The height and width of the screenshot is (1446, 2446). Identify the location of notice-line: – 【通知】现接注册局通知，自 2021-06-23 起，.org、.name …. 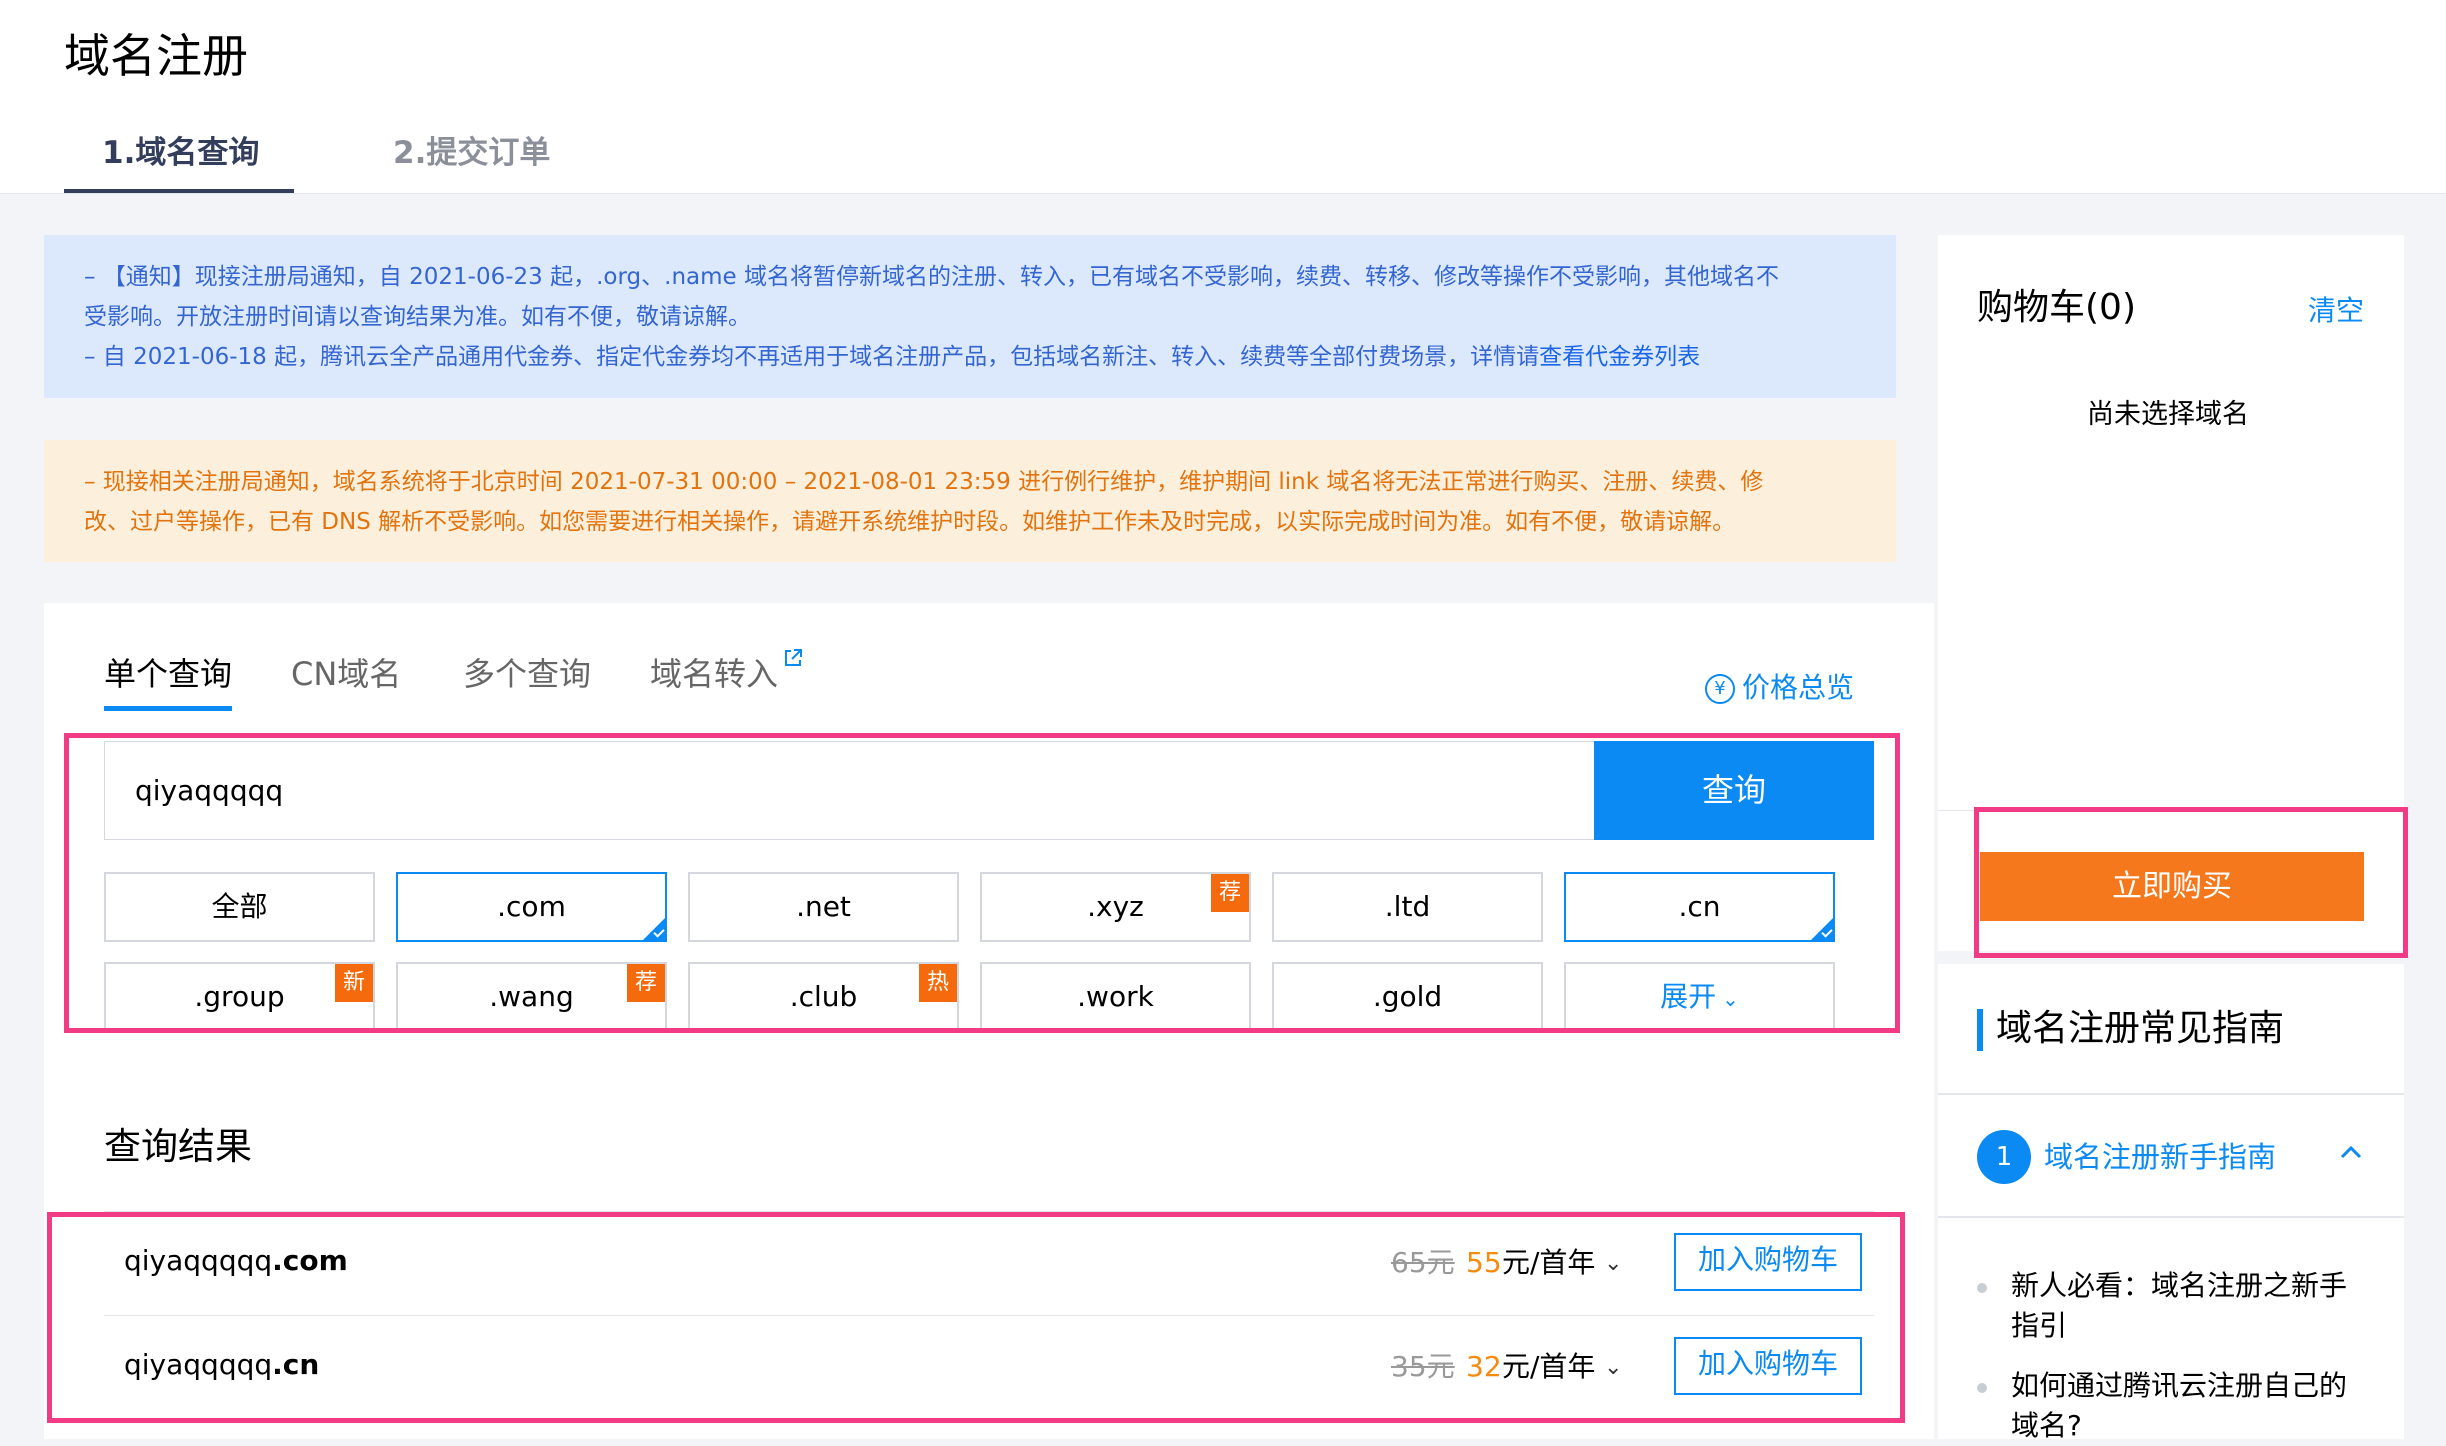
(931, 277).